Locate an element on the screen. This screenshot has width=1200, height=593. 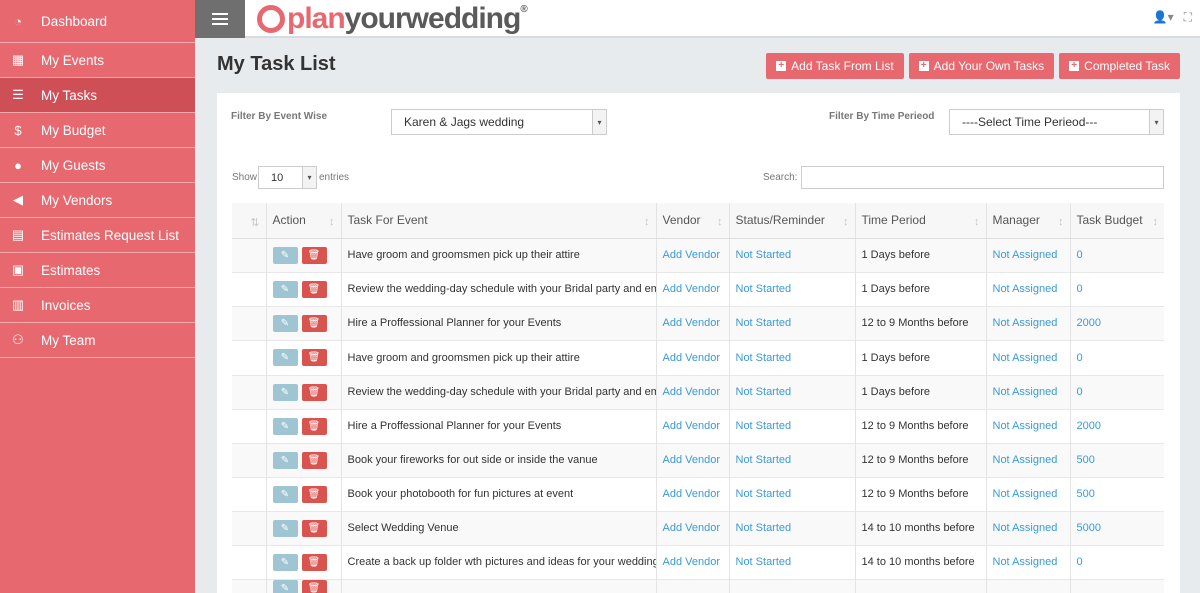
sidebar-item-label: My Team is located at coordinates (68, 340).